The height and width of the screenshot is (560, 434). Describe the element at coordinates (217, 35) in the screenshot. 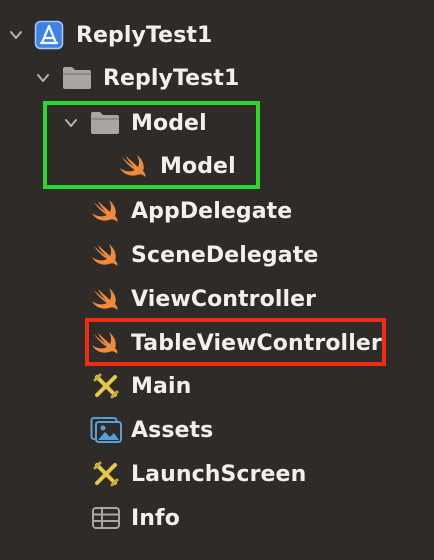

I see `navigator-row-project: ReplyTest1` at that location.